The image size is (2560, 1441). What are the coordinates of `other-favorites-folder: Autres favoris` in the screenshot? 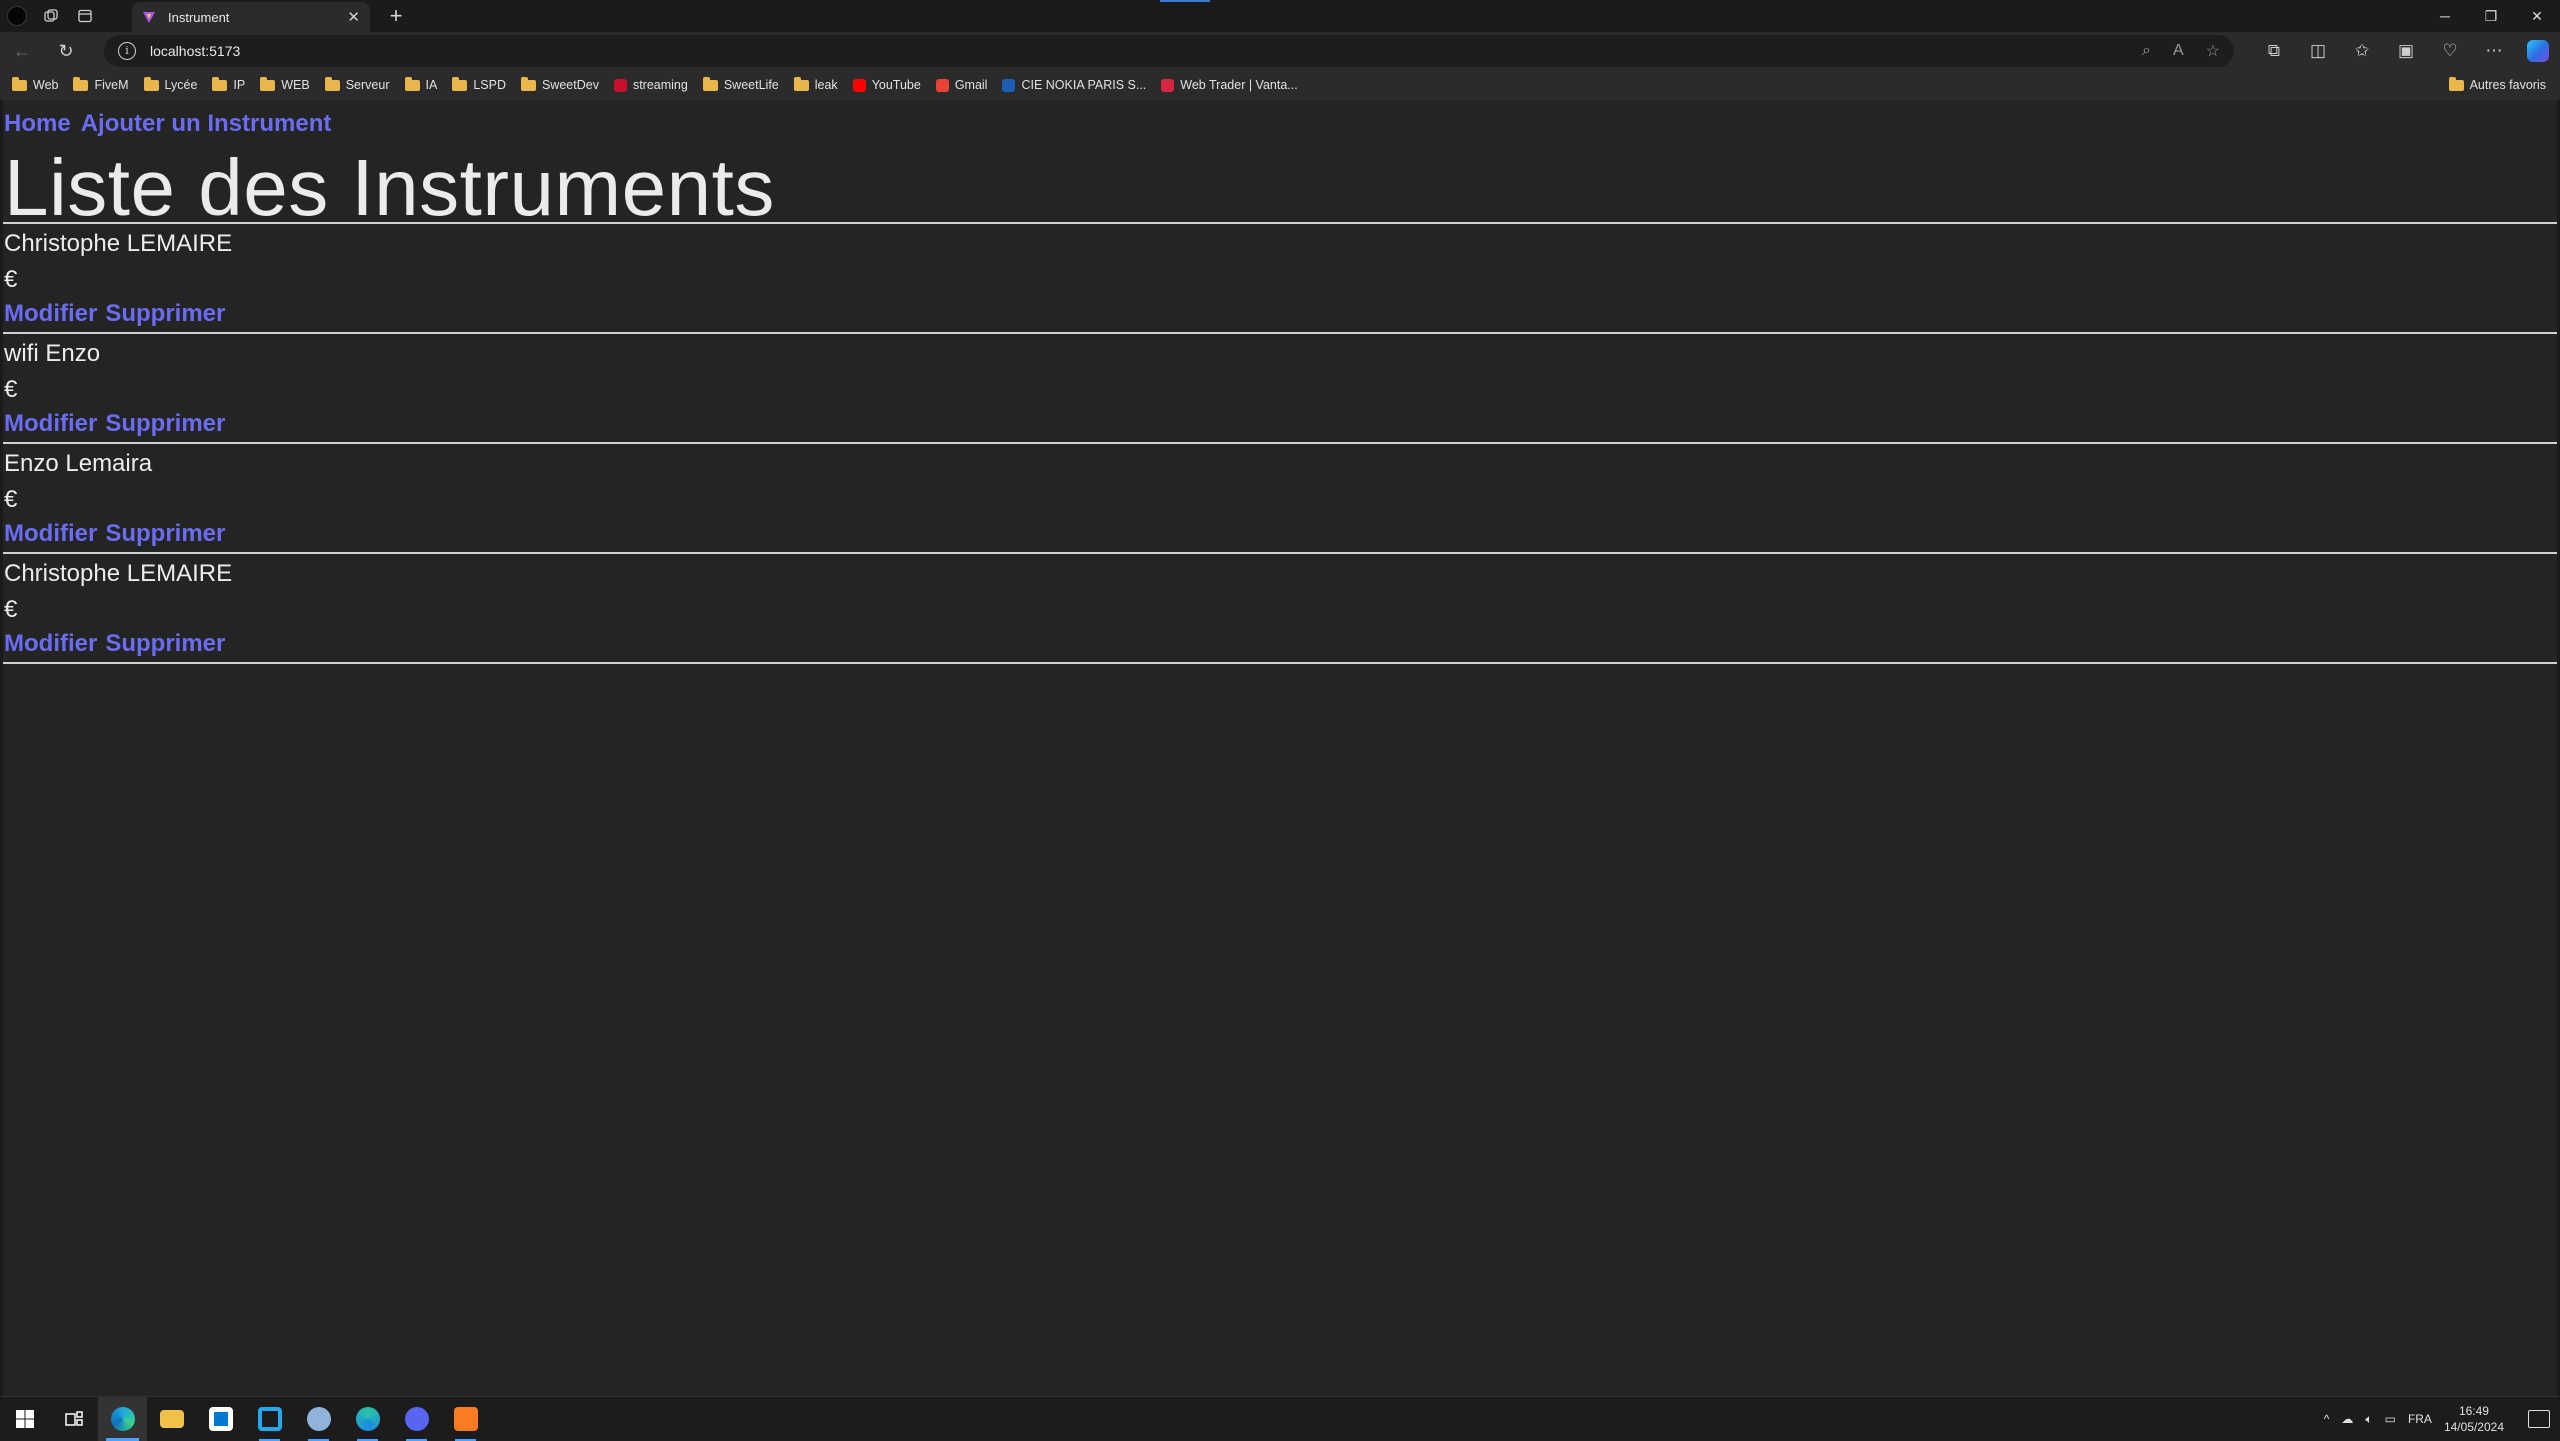 It's located at (2497, 85).